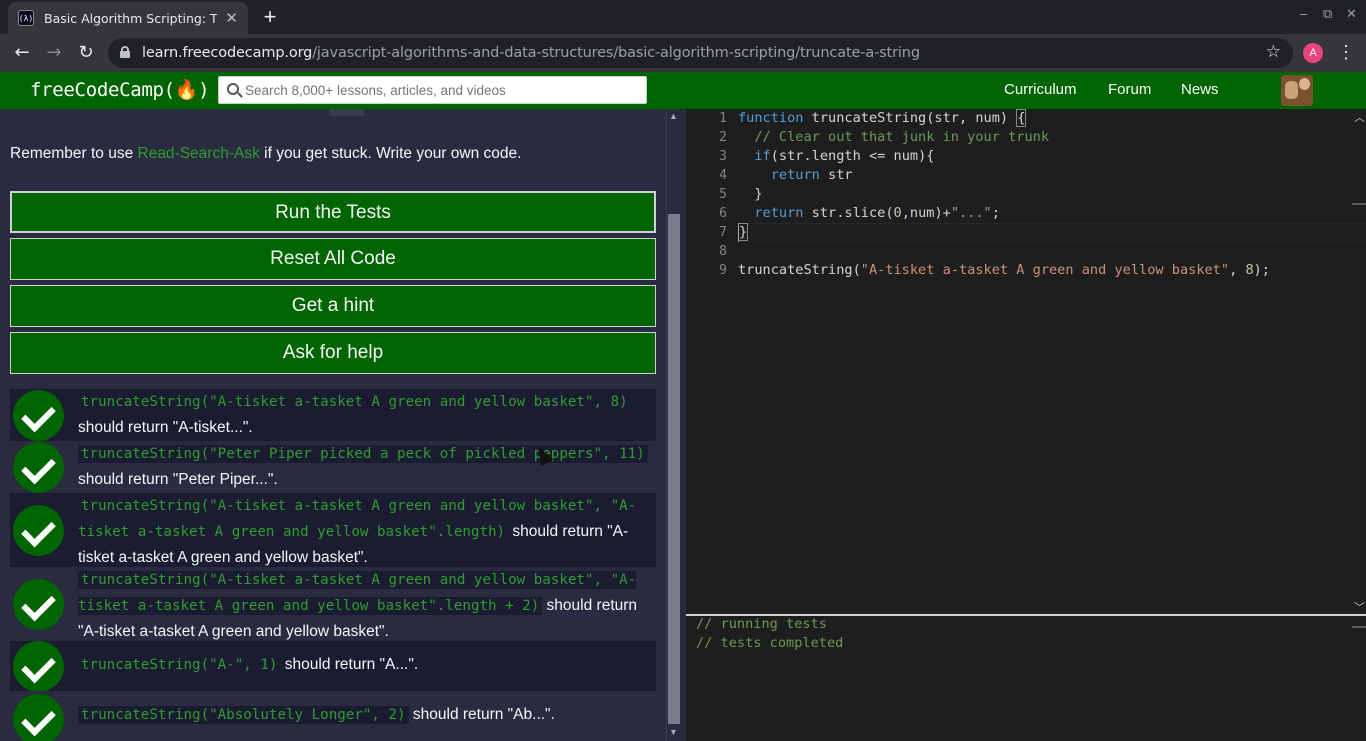  What do you see at coordinates (270, 17) in the screenshot?
I see `new-tab-button: +` at bounding box center [270, 17].